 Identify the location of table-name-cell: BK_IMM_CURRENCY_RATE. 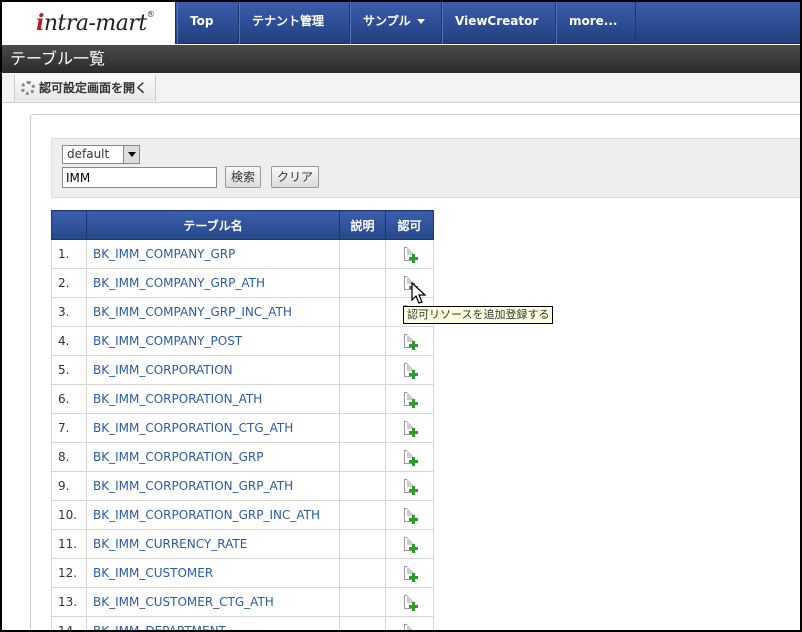
(213, 544).